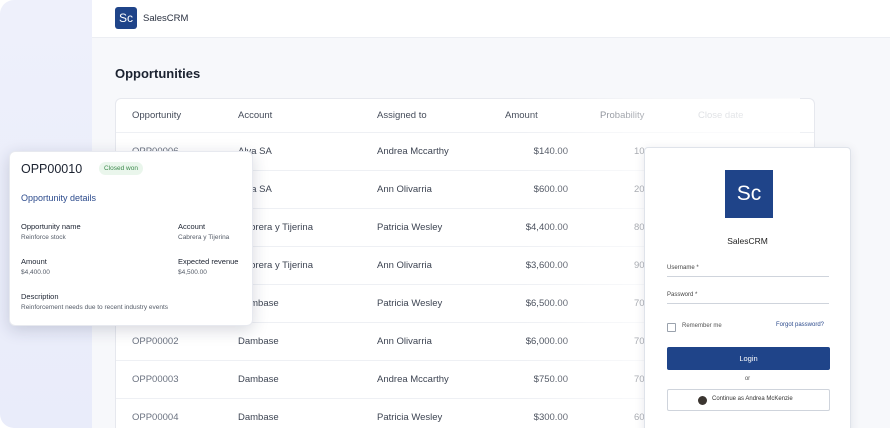 The height and width of the screenshot is (428, 890). I want to click on details-section-title: Opportunity details, so click(59, 198).